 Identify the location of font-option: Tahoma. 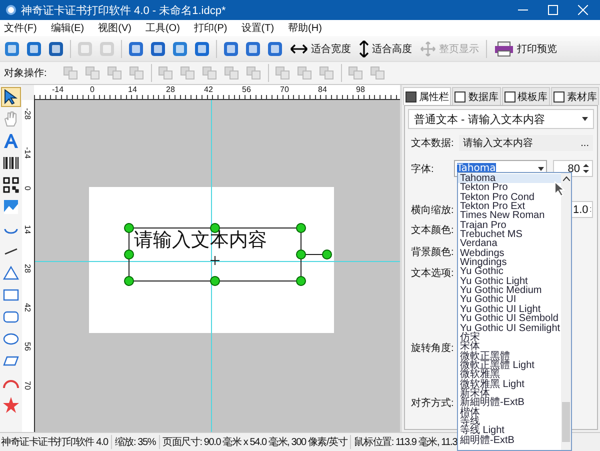
(509, 179).